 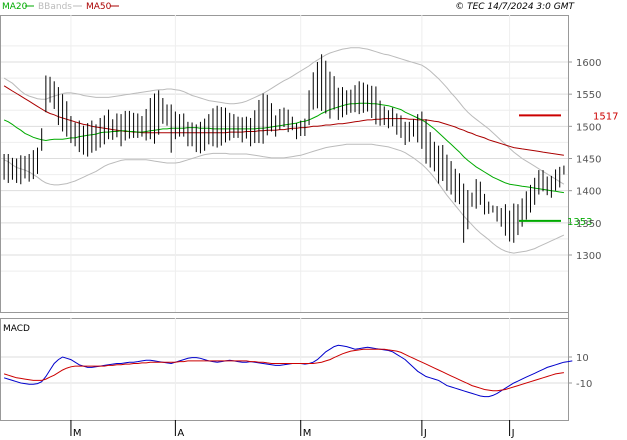 I want to click on legend-bbands-label: BBands, so click(x=55, y=7).